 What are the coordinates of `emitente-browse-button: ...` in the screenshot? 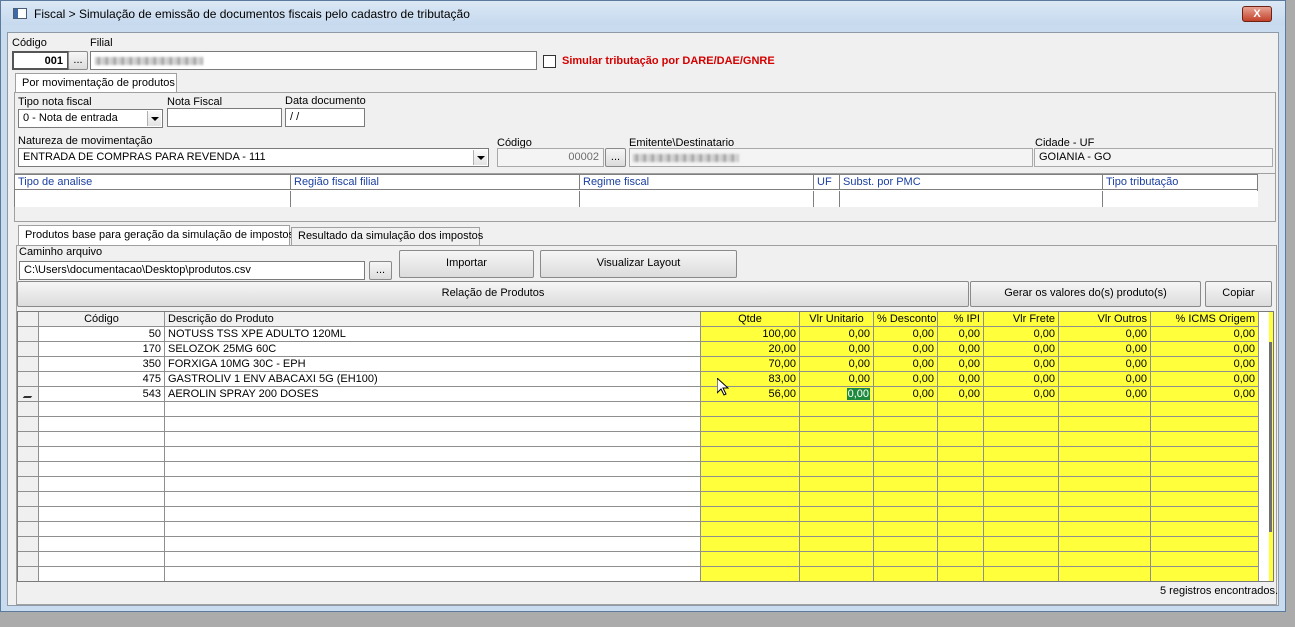 It's located at (615, 157).